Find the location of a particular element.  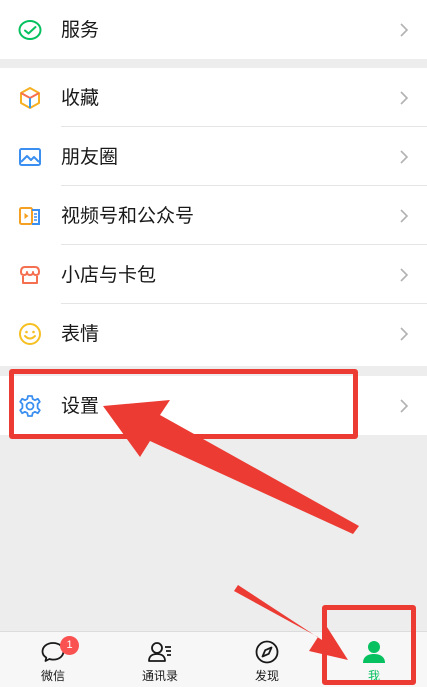

channels-icon is located at coordinates (30, 216).